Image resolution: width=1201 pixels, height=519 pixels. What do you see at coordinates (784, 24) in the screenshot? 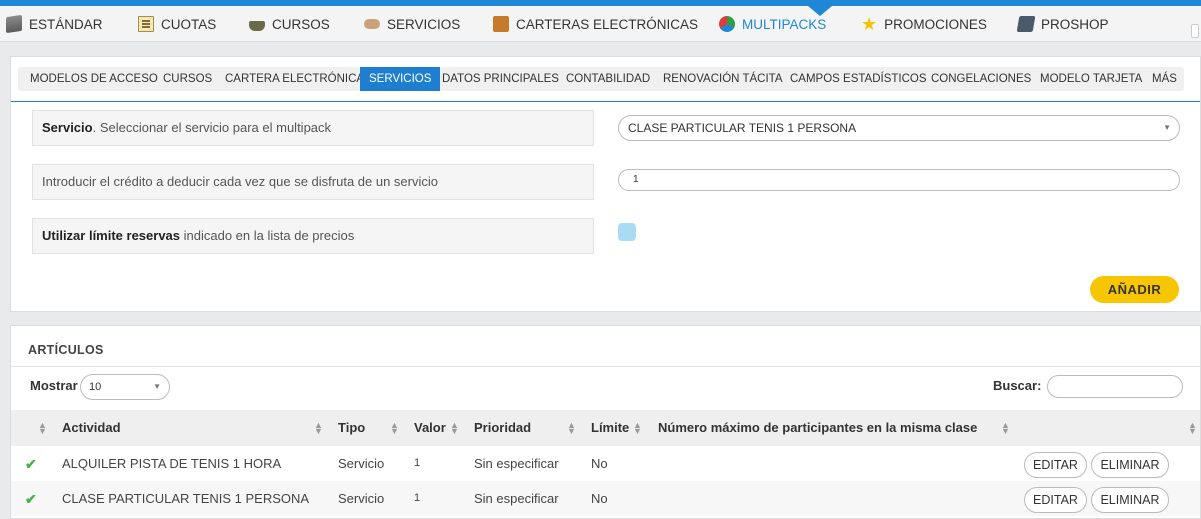
I see `tab-label: MULTIPACKS` at bounding box center [784, 24].